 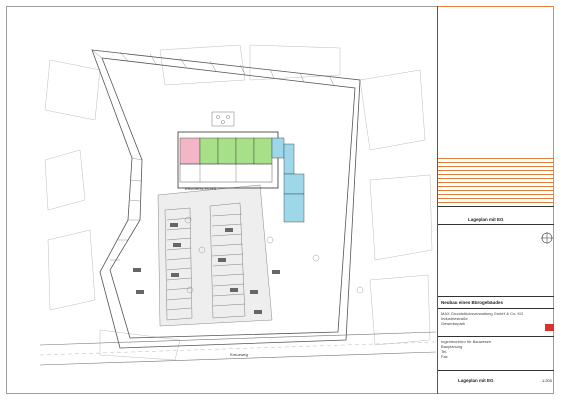 I want to click on street, so click(x=238, y=348).